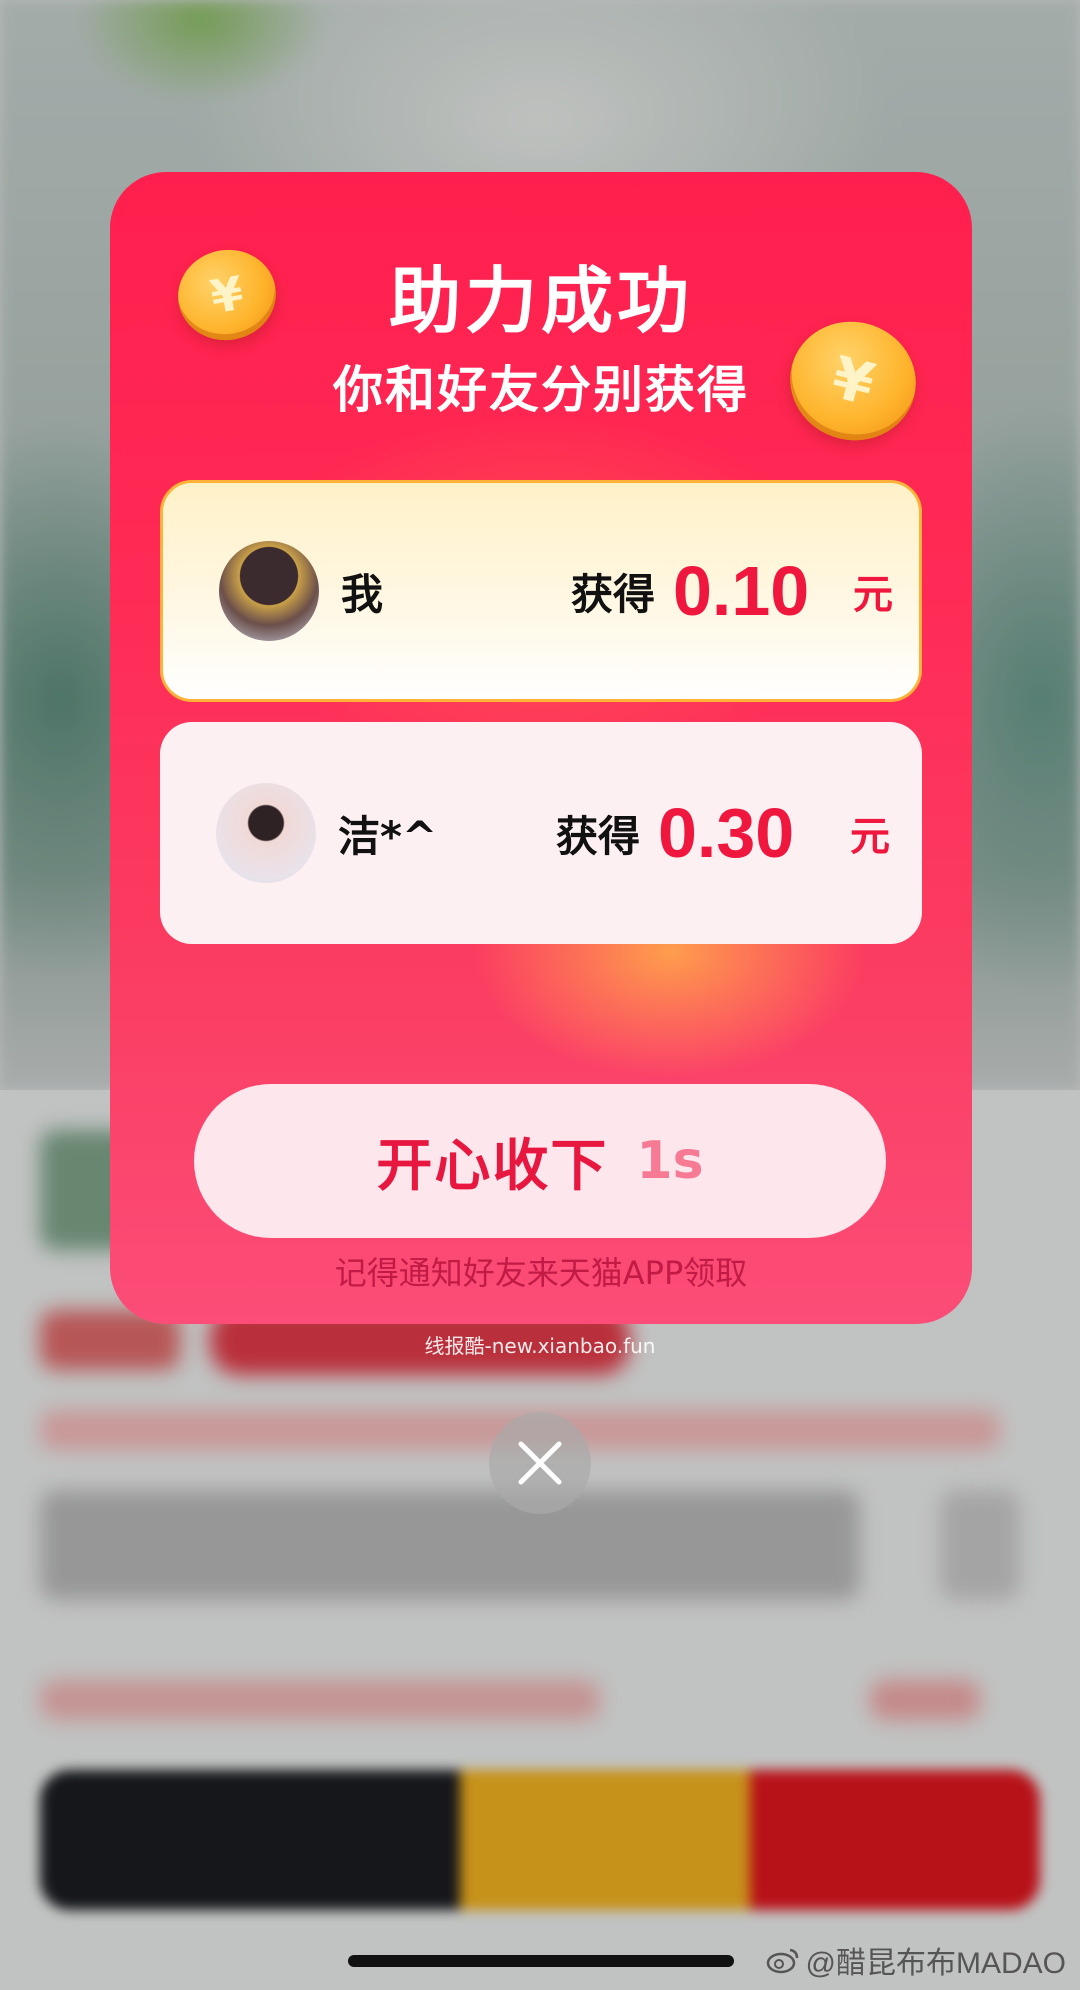 The image size is (1080, 1990). Describe the element at coordinates (541, 591) in the screenshot. I see `reward-row-me: 我 获得 0.10 元` at that location.